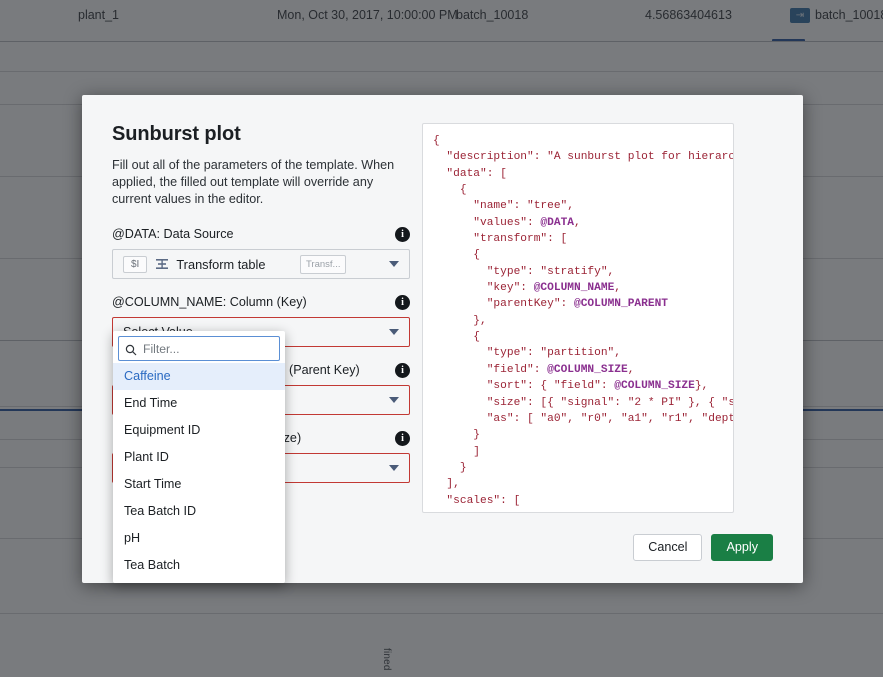 This screenshot has width=883, height=677. I want to click on dropdown-filter-wrapper, so click(199, 348).